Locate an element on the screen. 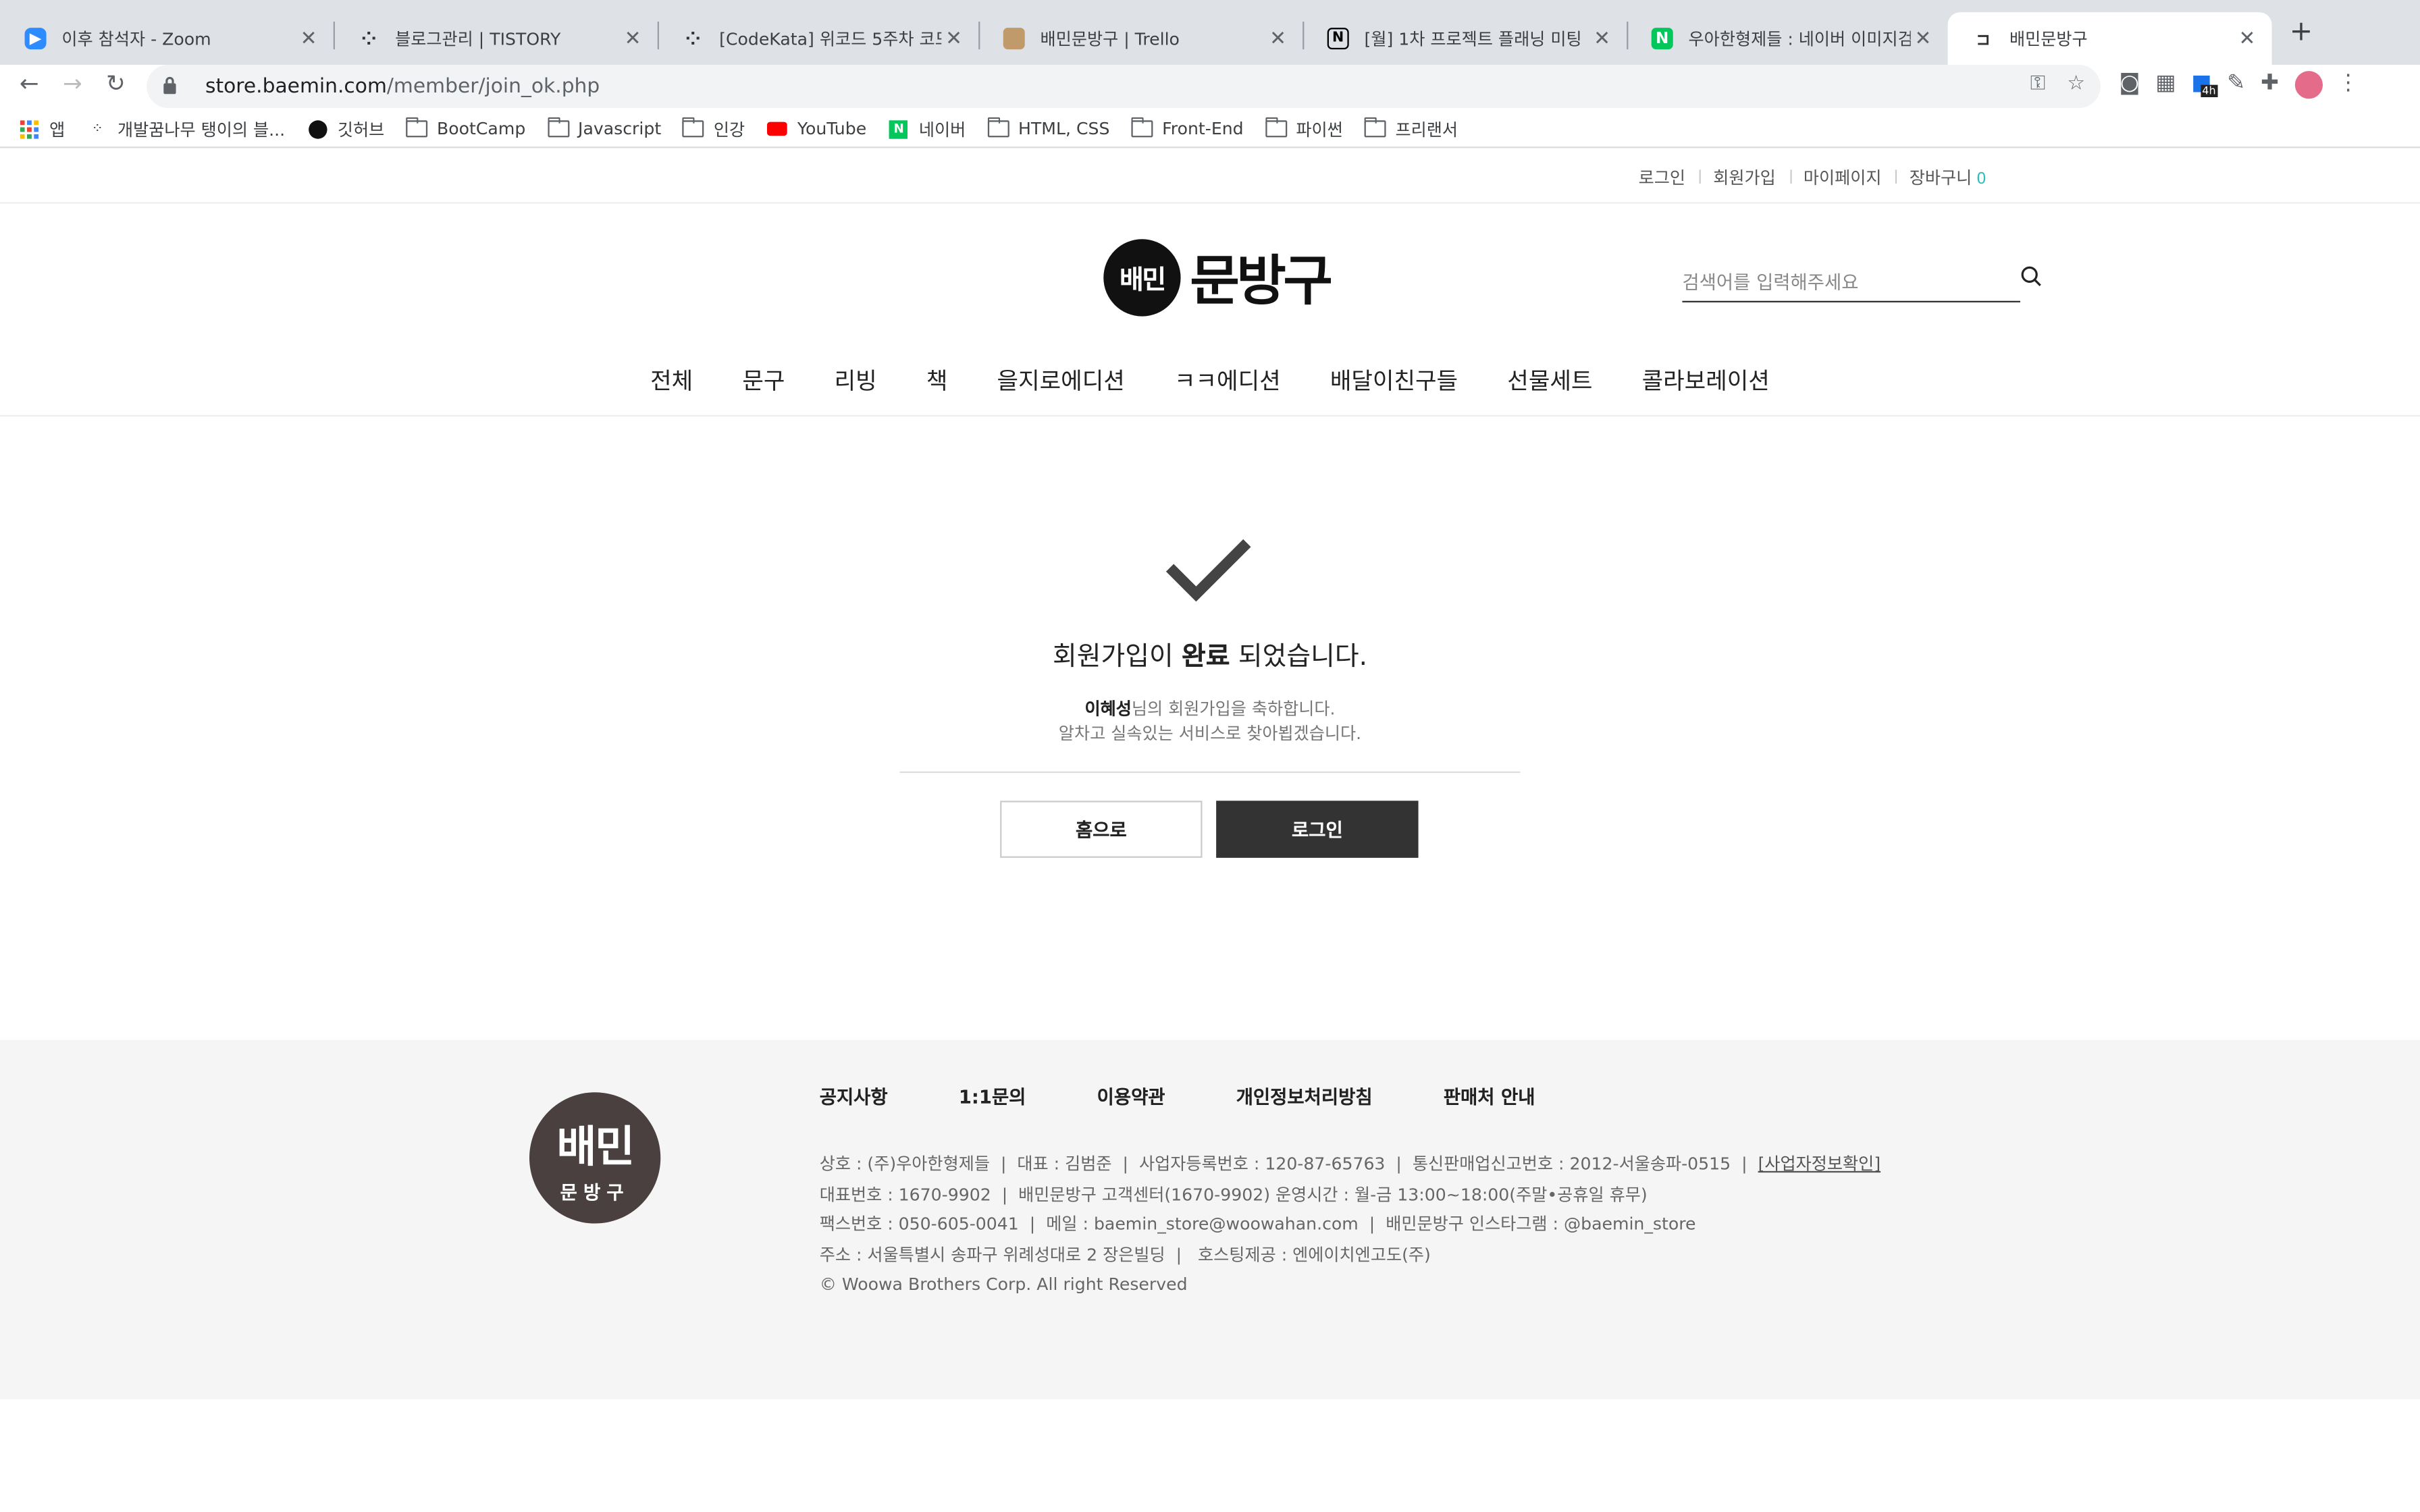  page-bottom is located at coordinates (1210, 1455).